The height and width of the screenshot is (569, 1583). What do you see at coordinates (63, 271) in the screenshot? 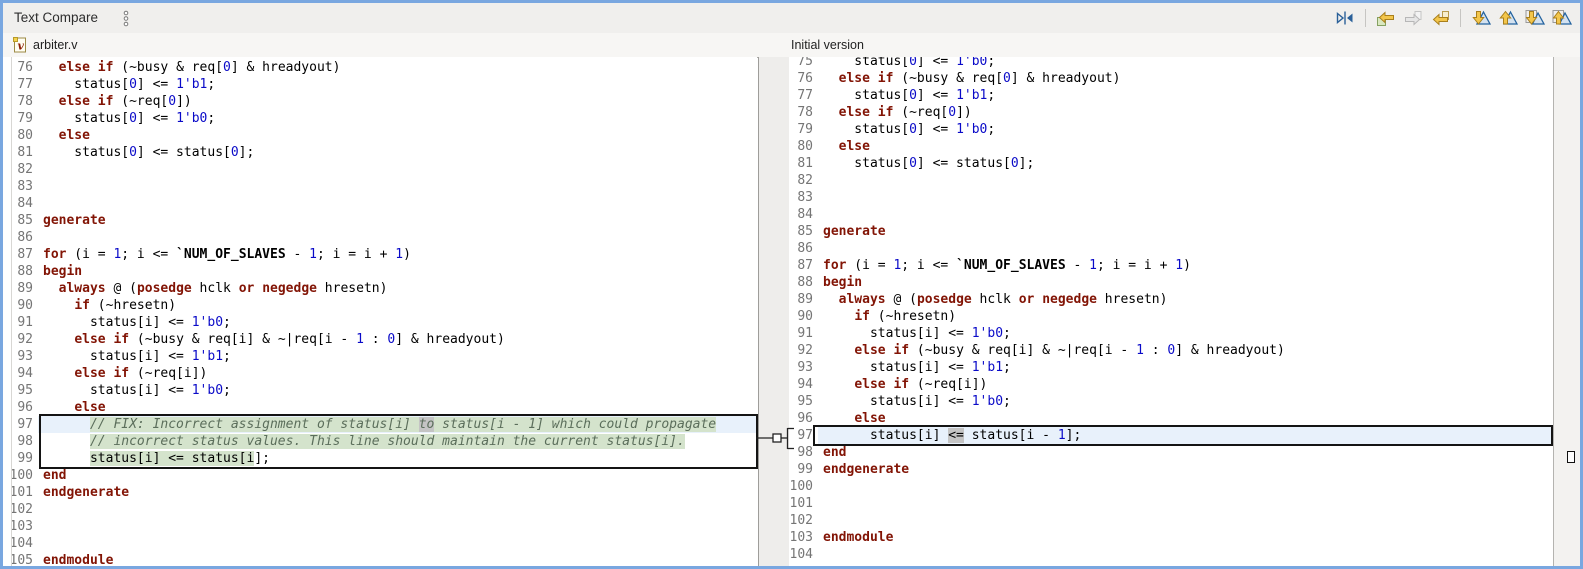
I see `code-text: begin` at bounding box center [63, 271].